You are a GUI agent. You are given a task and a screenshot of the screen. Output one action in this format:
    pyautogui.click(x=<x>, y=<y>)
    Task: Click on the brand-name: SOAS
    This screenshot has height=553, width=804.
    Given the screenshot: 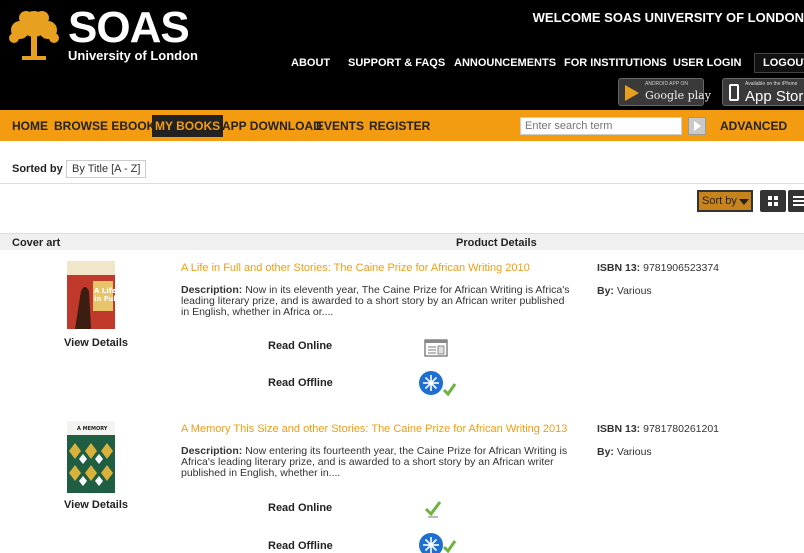 What is the action you would take?
    pyautogui.click(x=129, y=27)
    